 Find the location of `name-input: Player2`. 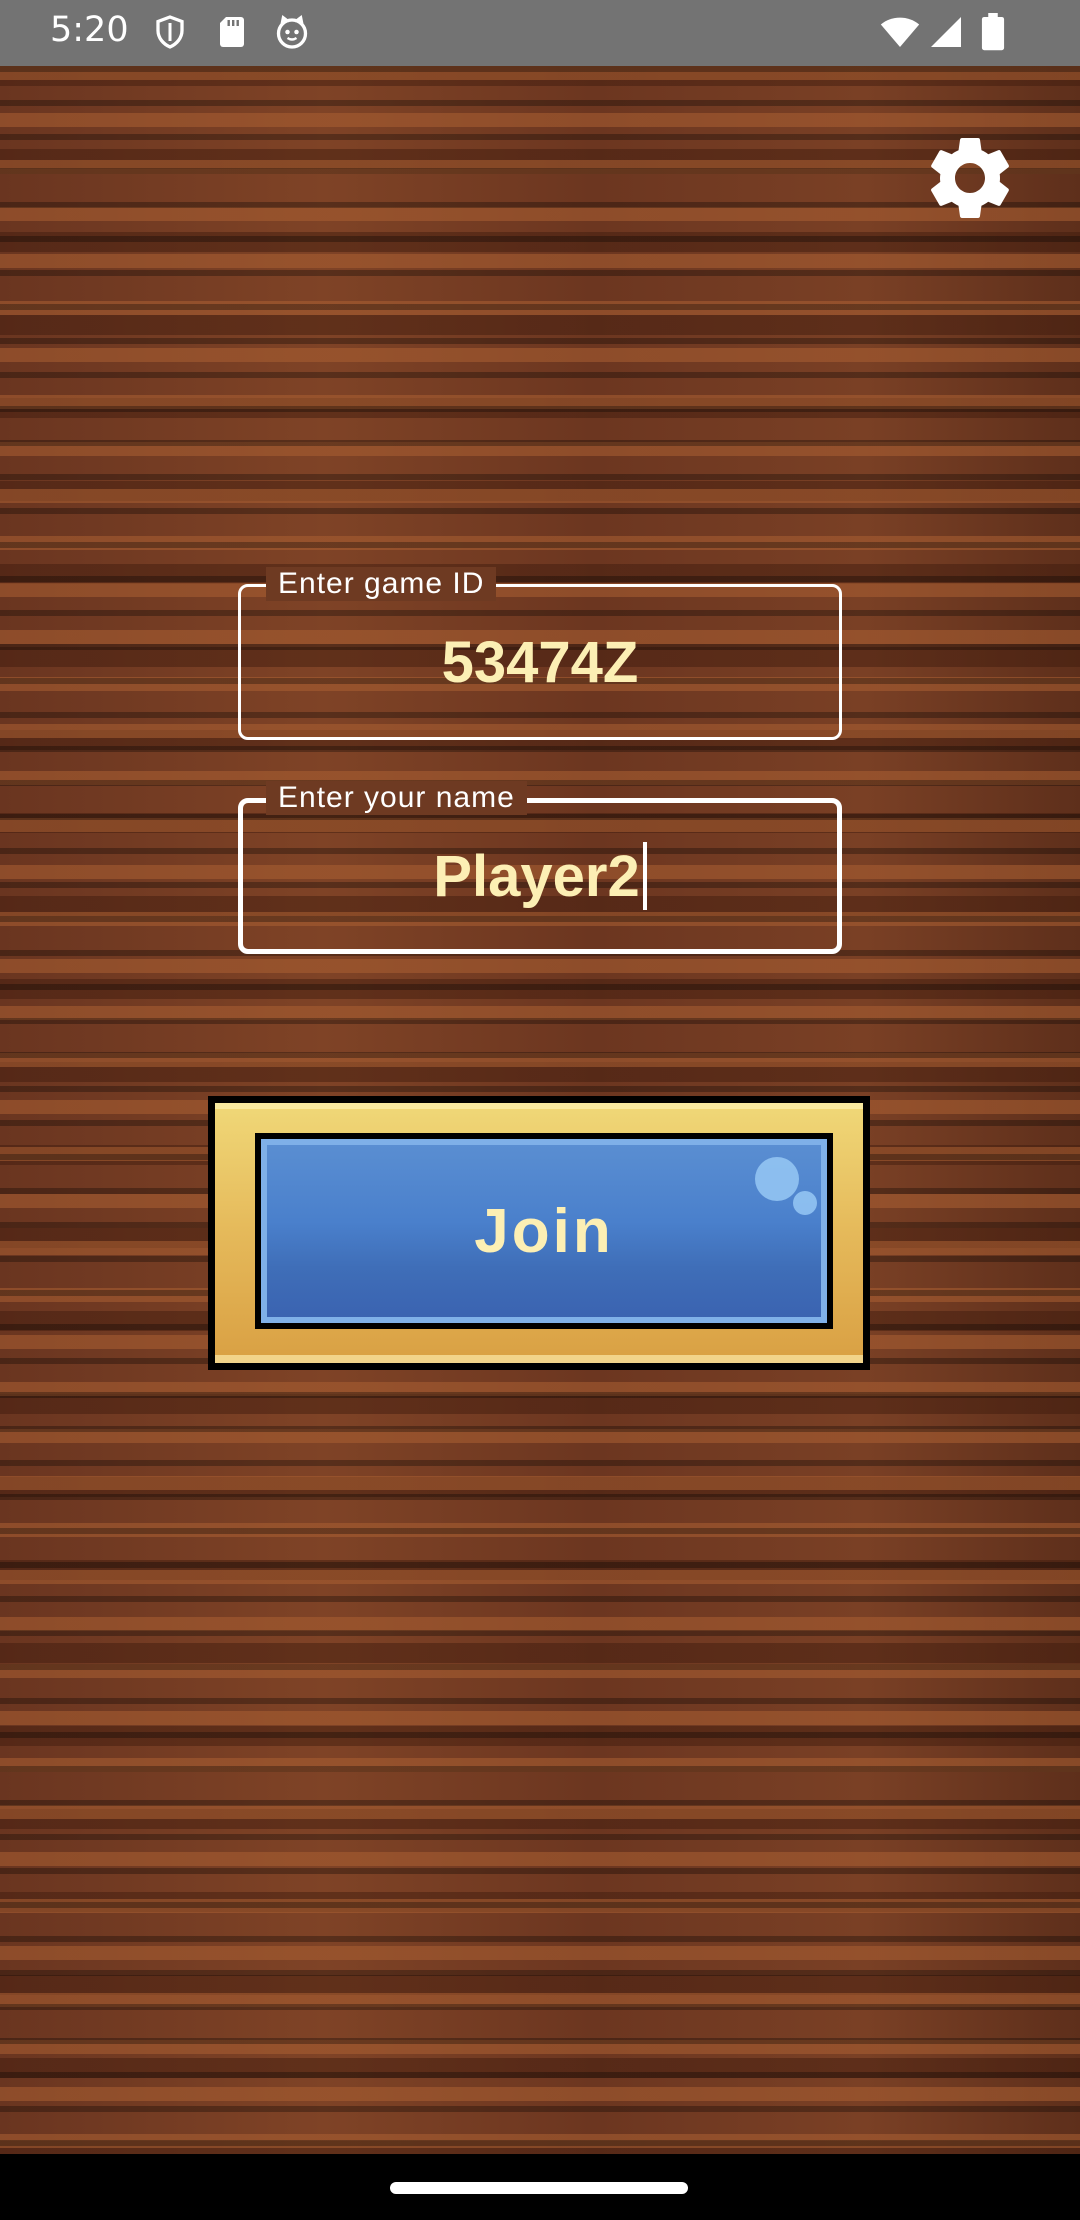

name-input: Player2 is located at coordinates (540, 876).